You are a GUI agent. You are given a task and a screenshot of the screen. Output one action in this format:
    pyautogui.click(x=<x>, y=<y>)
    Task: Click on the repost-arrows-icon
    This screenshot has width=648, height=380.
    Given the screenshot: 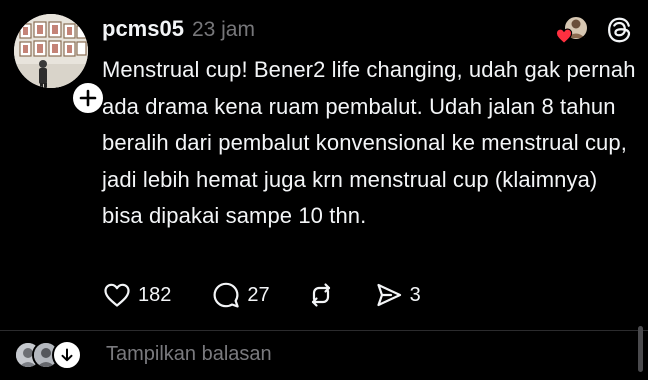 What is the action you would take?
    pyautogui.click(x=320, y=295)
    